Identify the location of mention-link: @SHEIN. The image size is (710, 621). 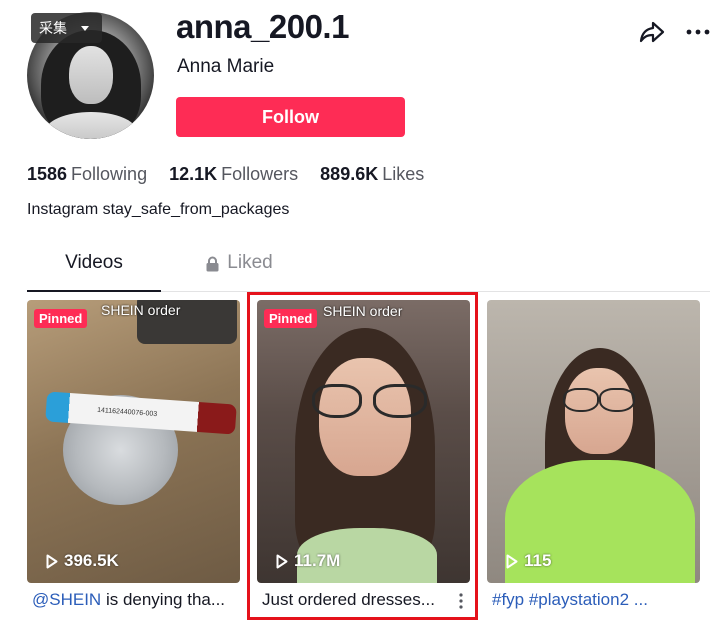
(66, 599).